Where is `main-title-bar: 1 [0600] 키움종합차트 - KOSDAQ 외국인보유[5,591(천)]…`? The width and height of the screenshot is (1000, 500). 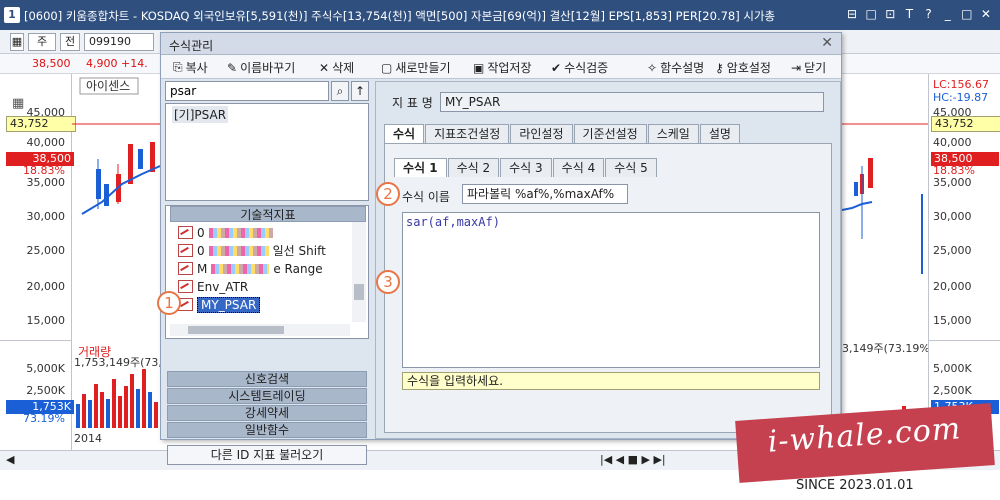 main-title-bar: 1 [0600] 키움종합차트 - KOSDAQ 외국인보유[5,591(천)]… is located at coordinates (500, 15).